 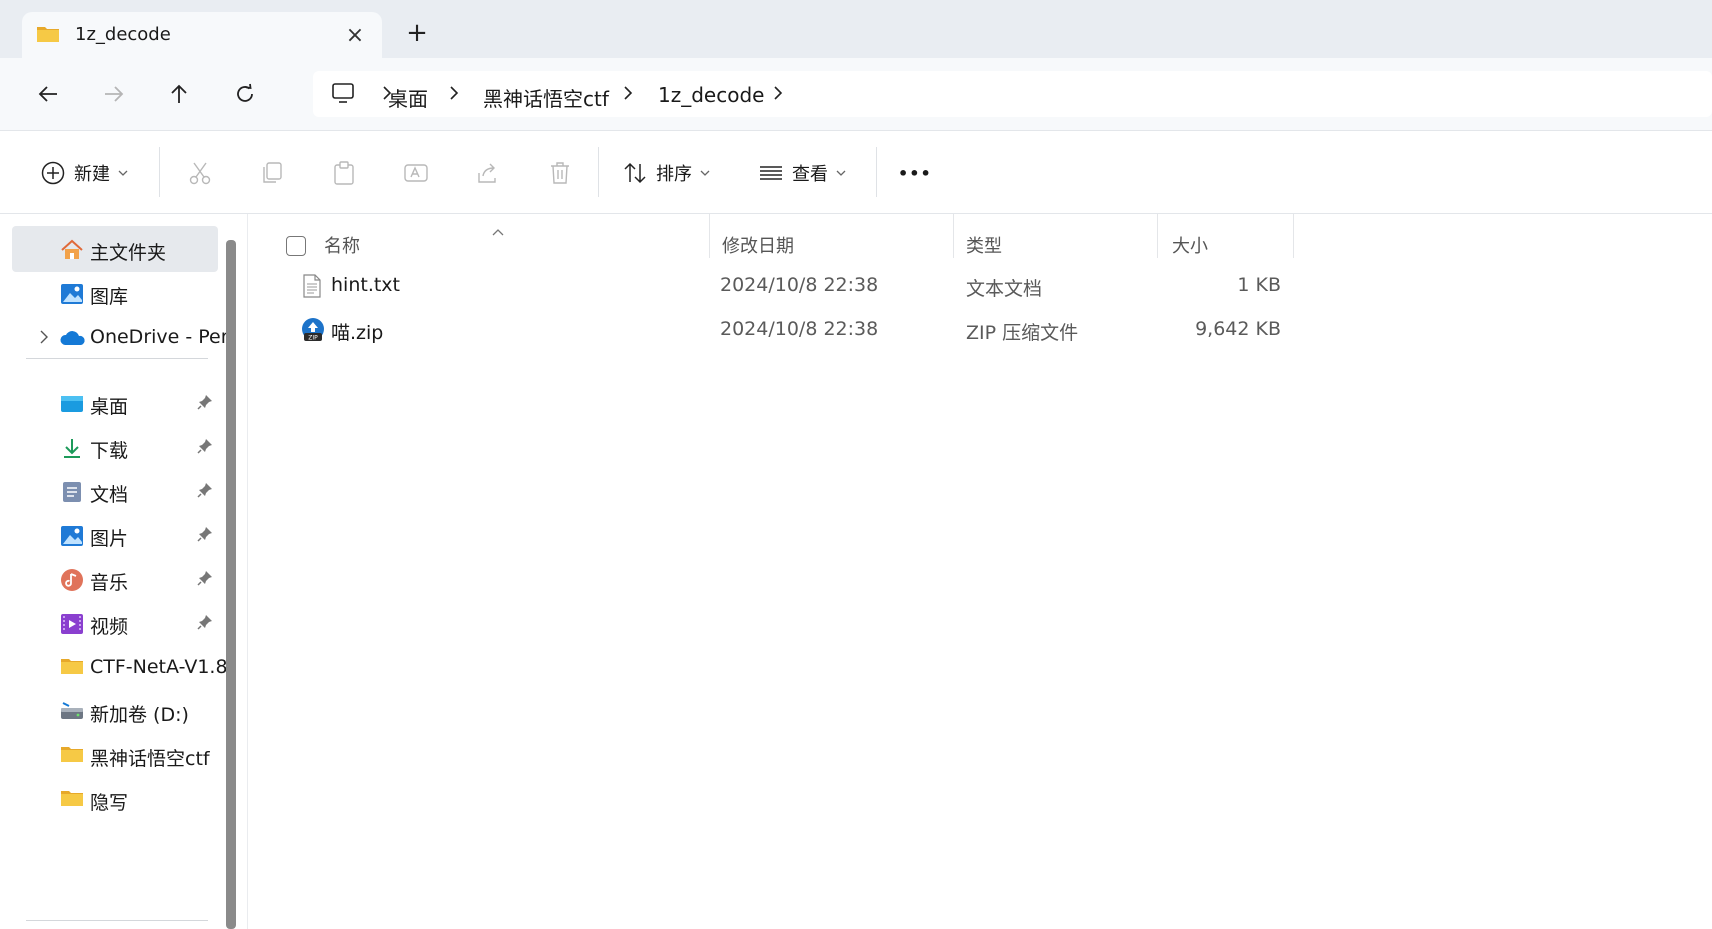 I want to click on cut-button, so click(x=200, y=173).